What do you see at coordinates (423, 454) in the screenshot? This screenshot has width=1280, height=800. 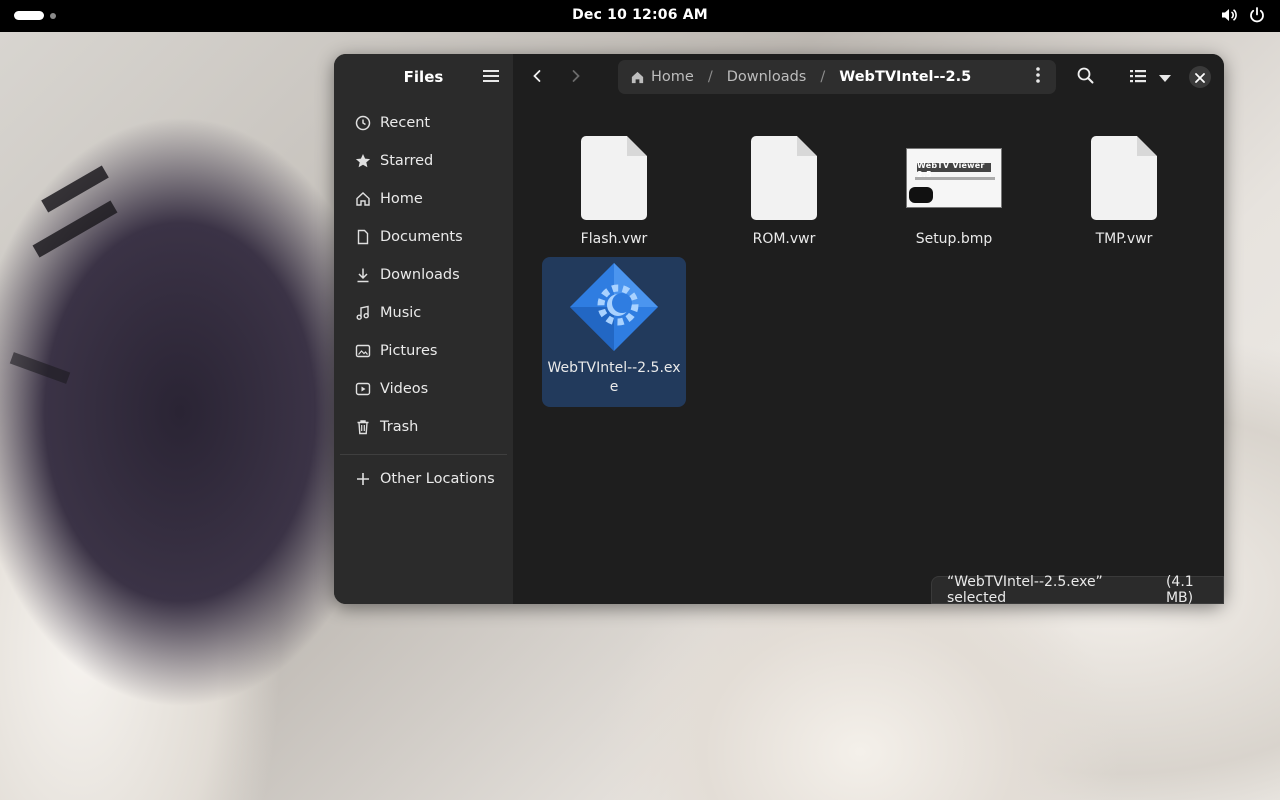 I see `sidebar-divider` at bounding box center [423, 454].